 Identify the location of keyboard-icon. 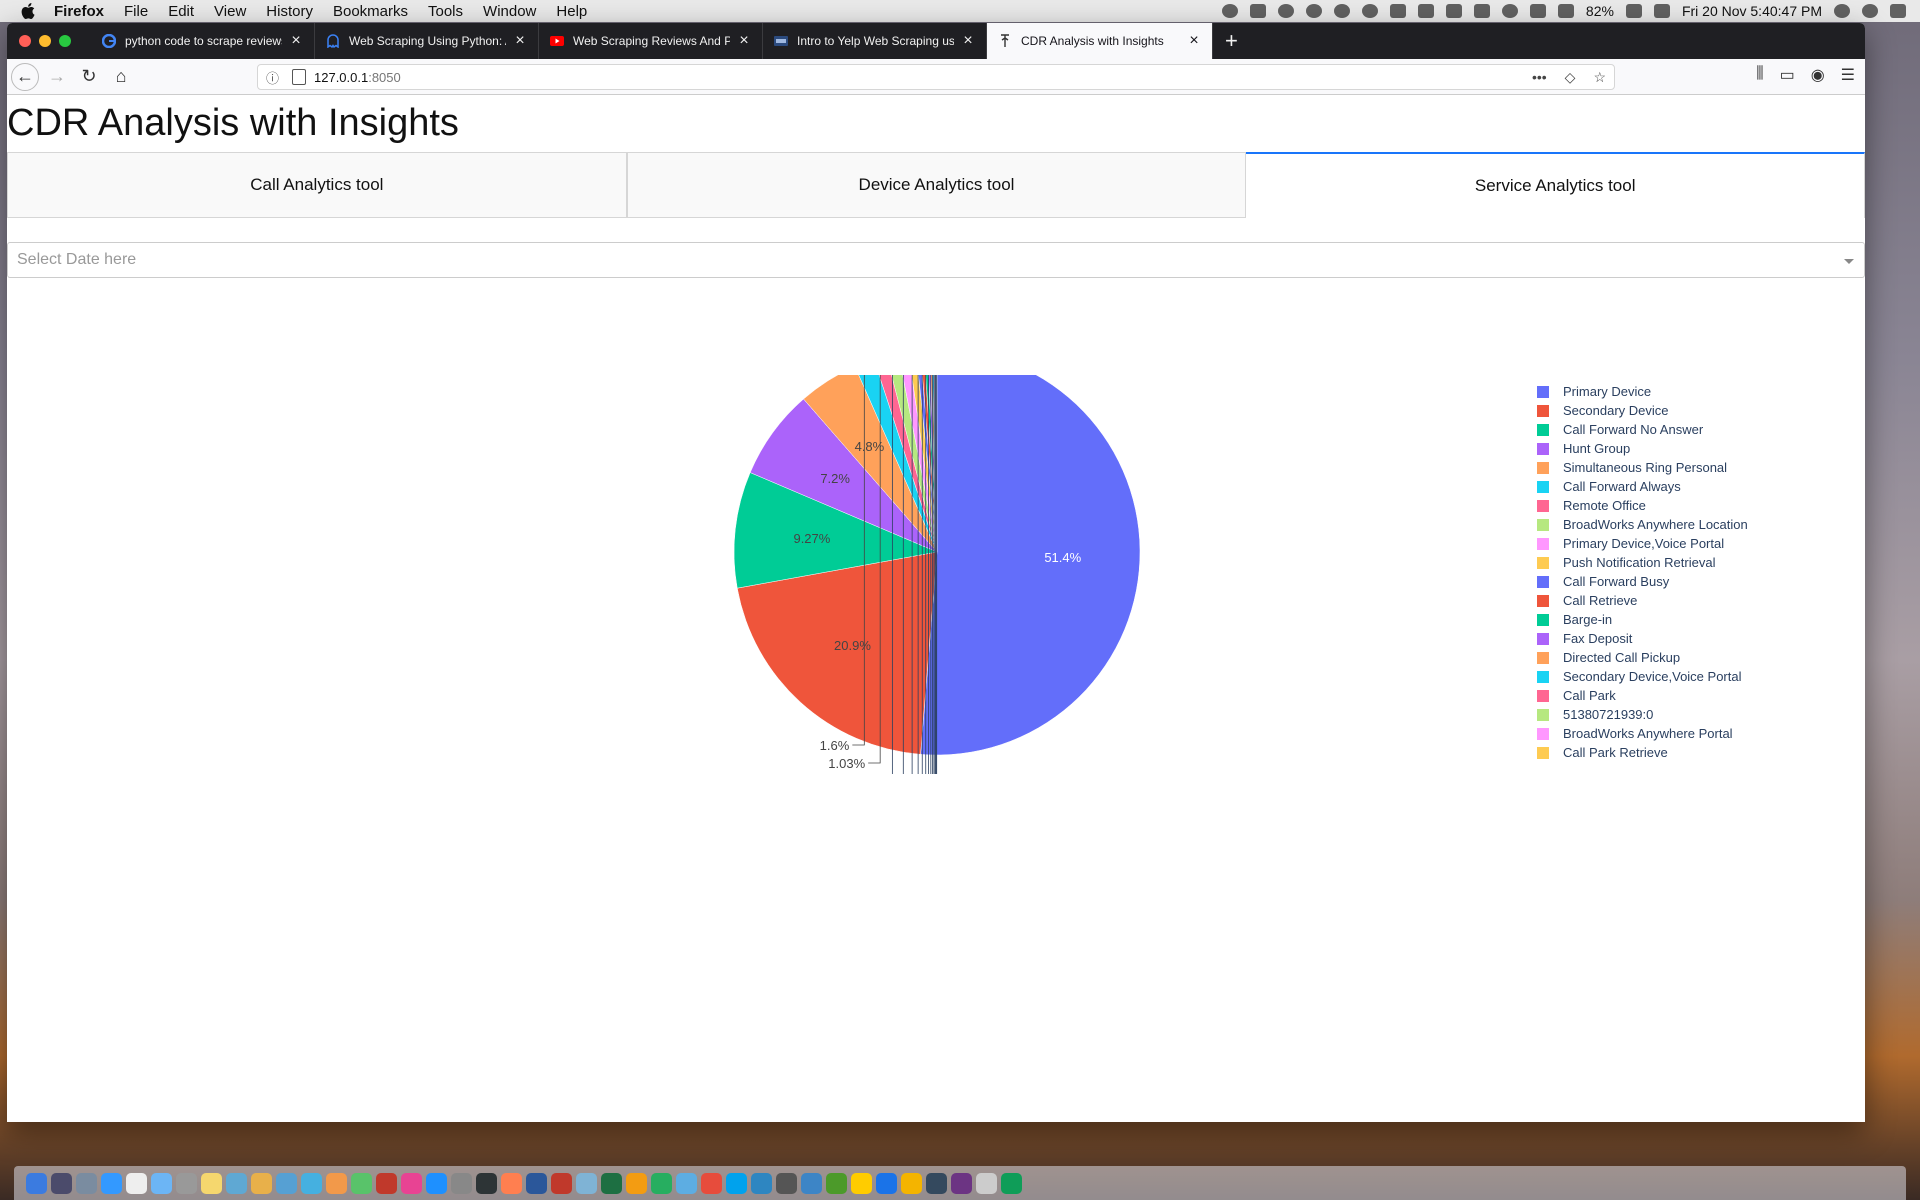
(1661, 11).